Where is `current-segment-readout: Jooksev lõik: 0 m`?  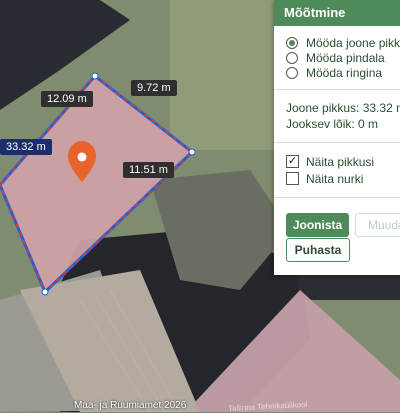 current-segment-readout: Jooksev lõik: 0 m is located at coordinates (332, 124).